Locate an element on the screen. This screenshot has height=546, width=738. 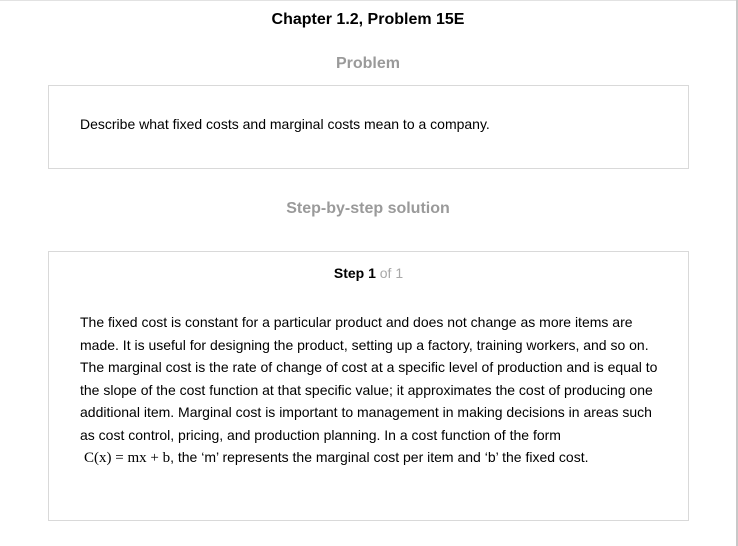
step-total: of 1 is located at coordinates (391, 273).